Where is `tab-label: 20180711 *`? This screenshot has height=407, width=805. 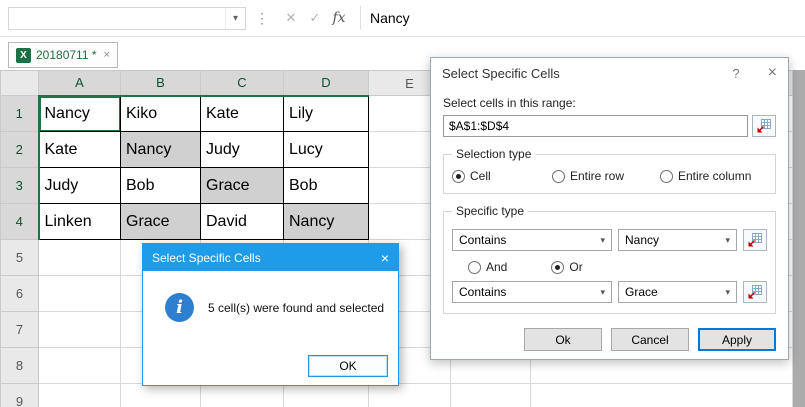 tab-label: 20180711 * is located at coordinates (66, 55).